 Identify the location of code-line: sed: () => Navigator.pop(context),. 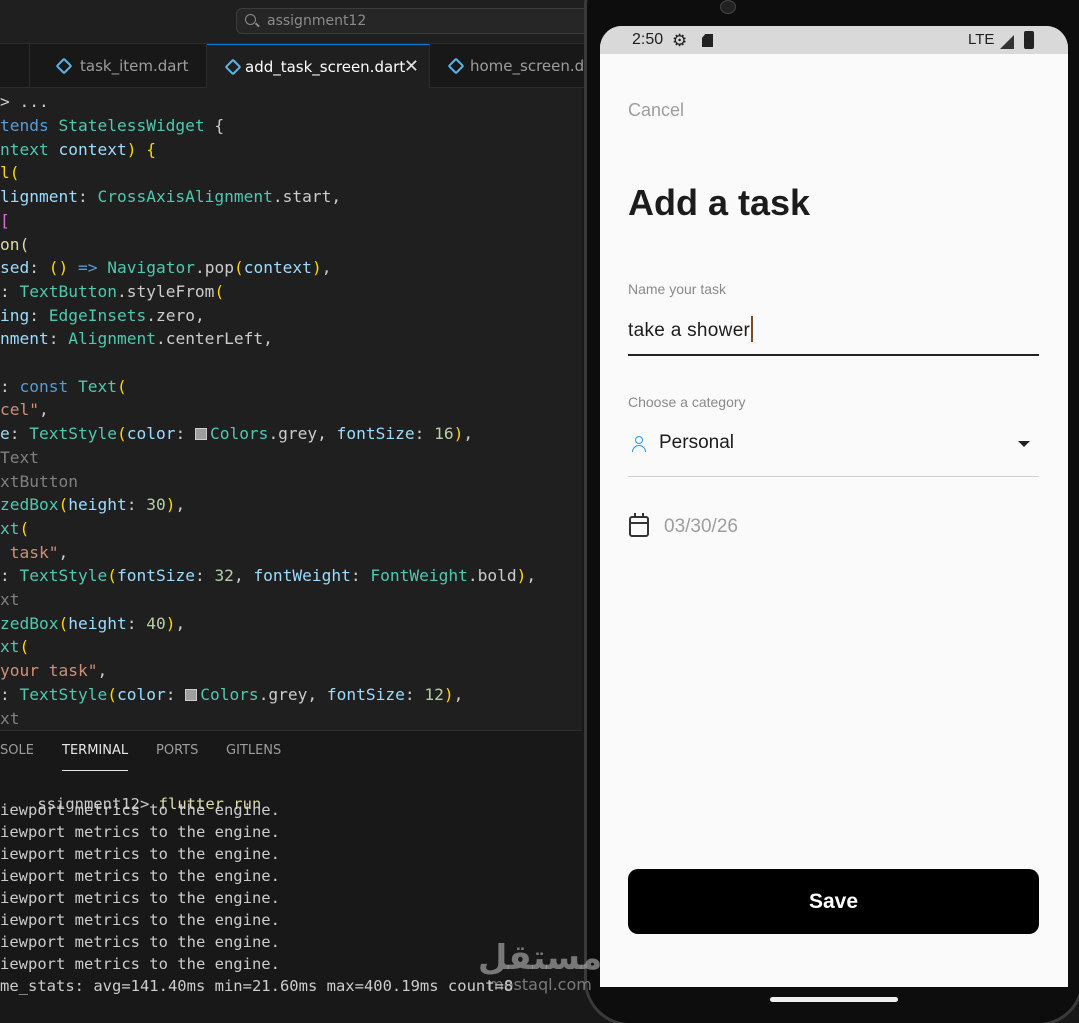
(165, 270).